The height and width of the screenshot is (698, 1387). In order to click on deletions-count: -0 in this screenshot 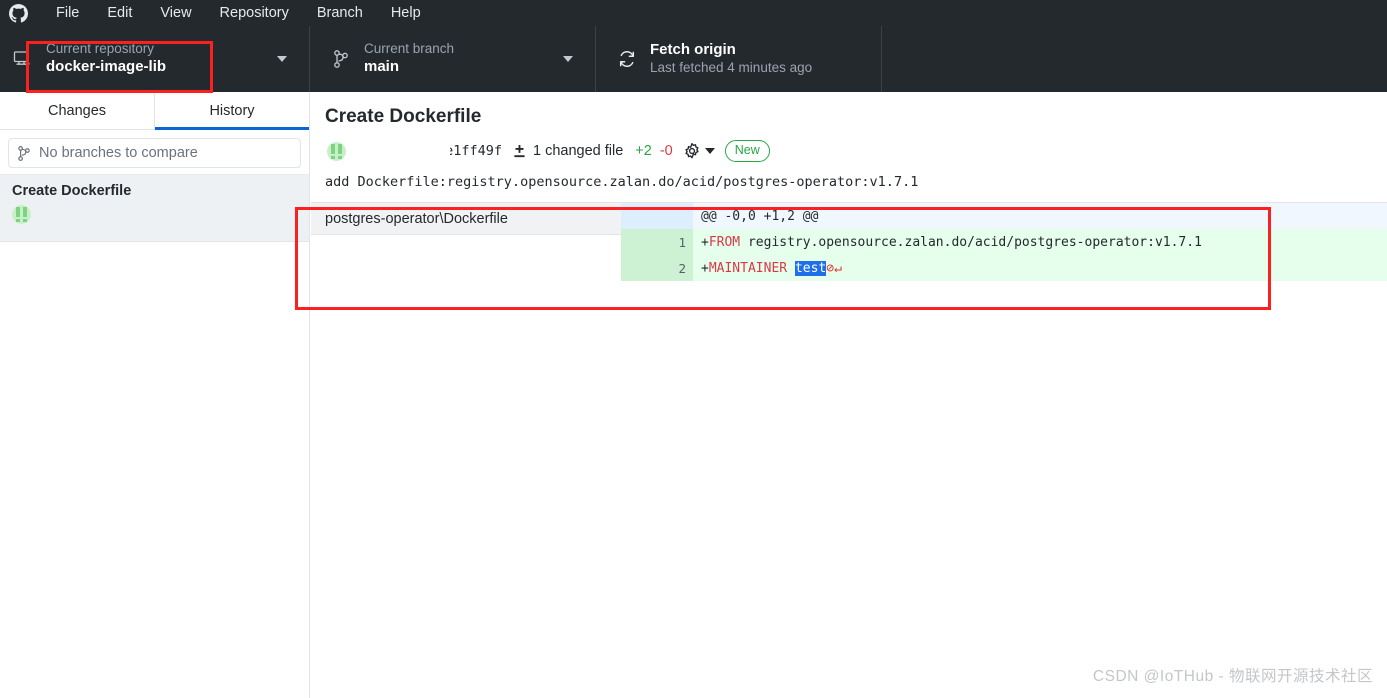, I will do `click(666, 151)`.